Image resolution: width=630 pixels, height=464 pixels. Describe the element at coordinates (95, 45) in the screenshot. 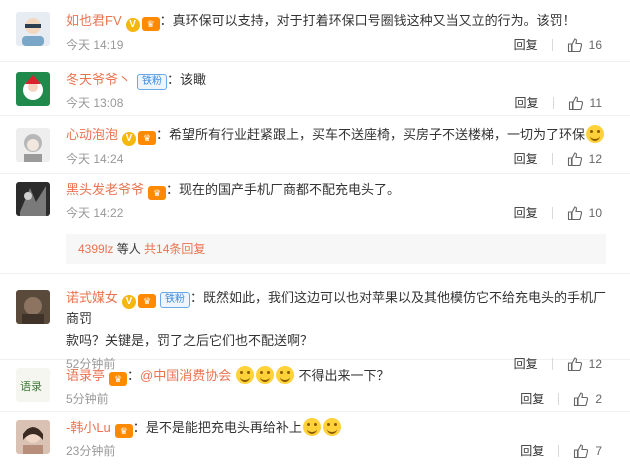

I see `timestamp: 今天 14:19` at that location.